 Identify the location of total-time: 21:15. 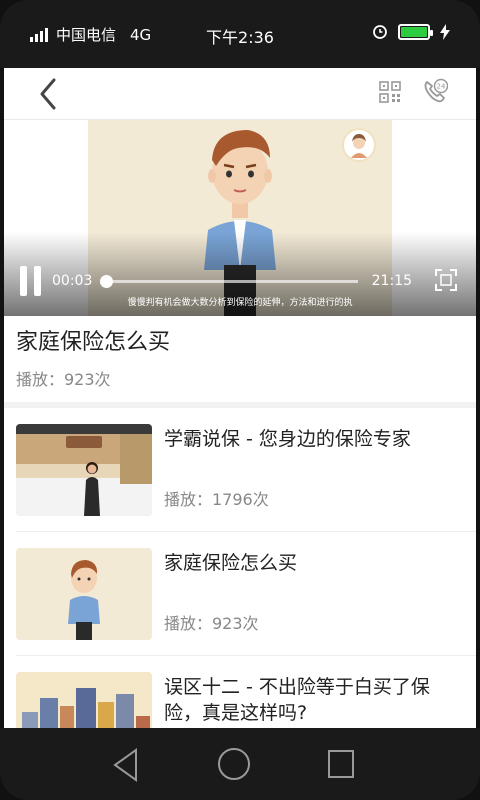
(391, 281).